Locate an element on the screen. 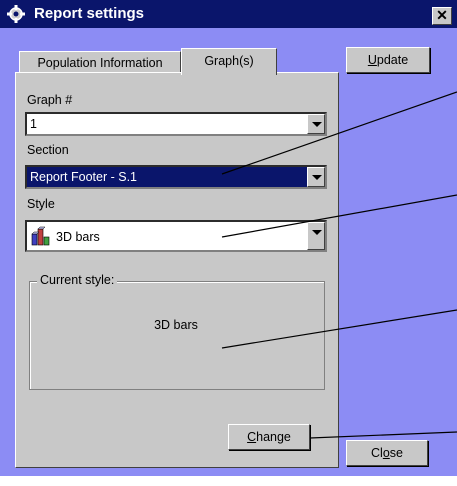 The height and width of the screenshot is (486, 457). tab-population-information: Population Information is located at coordinates (100, 62).